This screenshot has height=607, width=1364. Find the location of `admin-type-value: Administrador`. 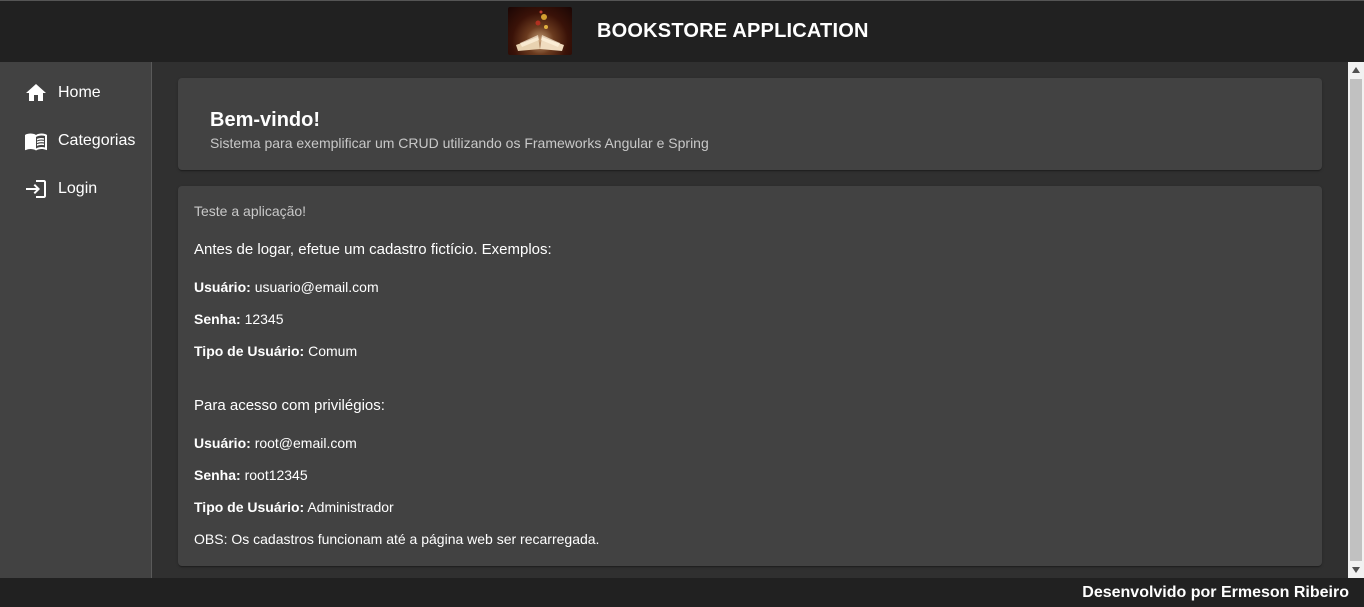

admin-type-value: Administrador is located at coordinates (350, 507).